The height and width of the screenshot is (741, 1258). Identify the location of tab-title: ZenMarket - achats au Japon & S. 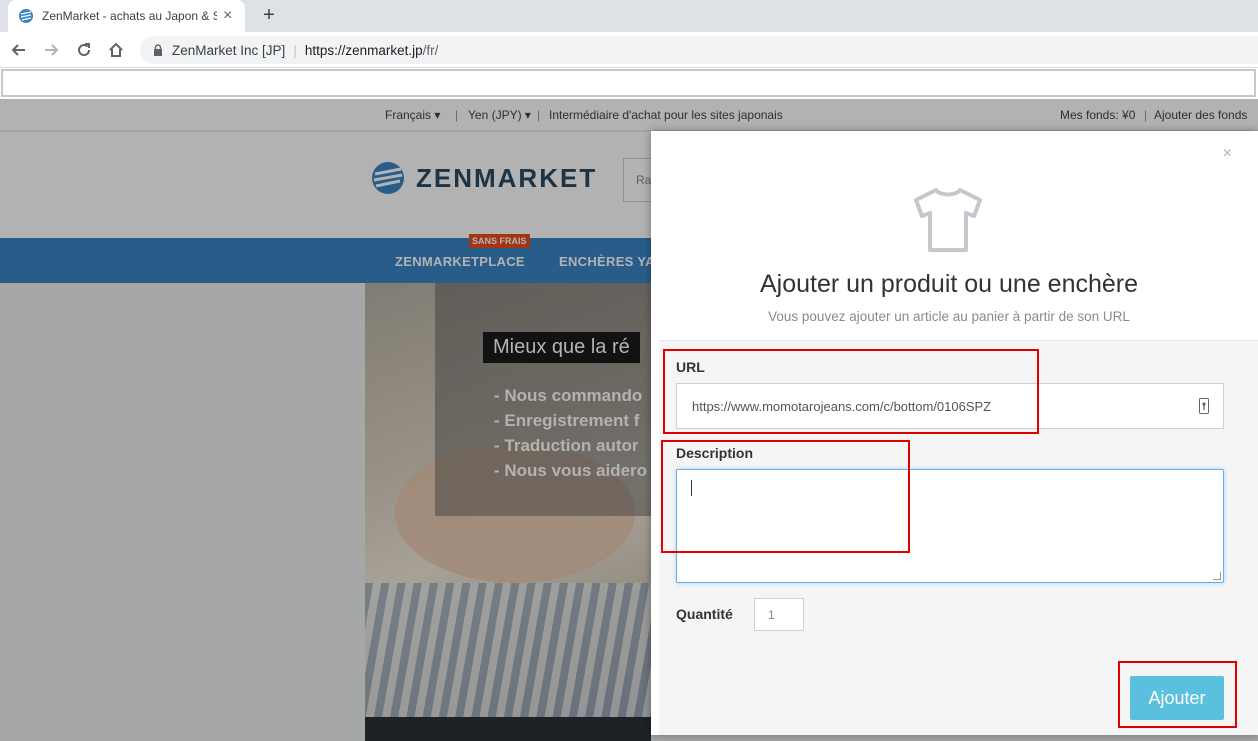
(129, 16).